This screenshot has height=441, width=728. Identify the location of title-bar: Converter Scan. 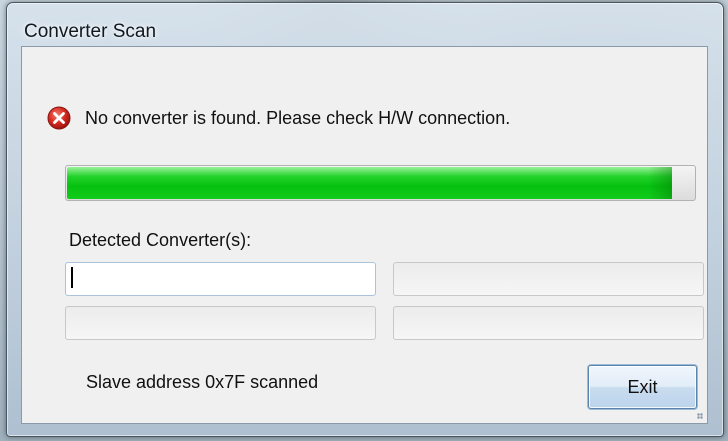
(365, 22).